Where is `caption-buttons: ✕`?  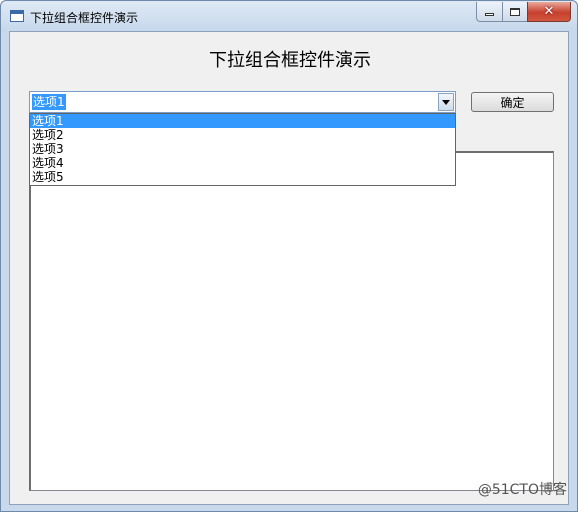
caption-buttons: ✕ is located at coordinates (523, 12).